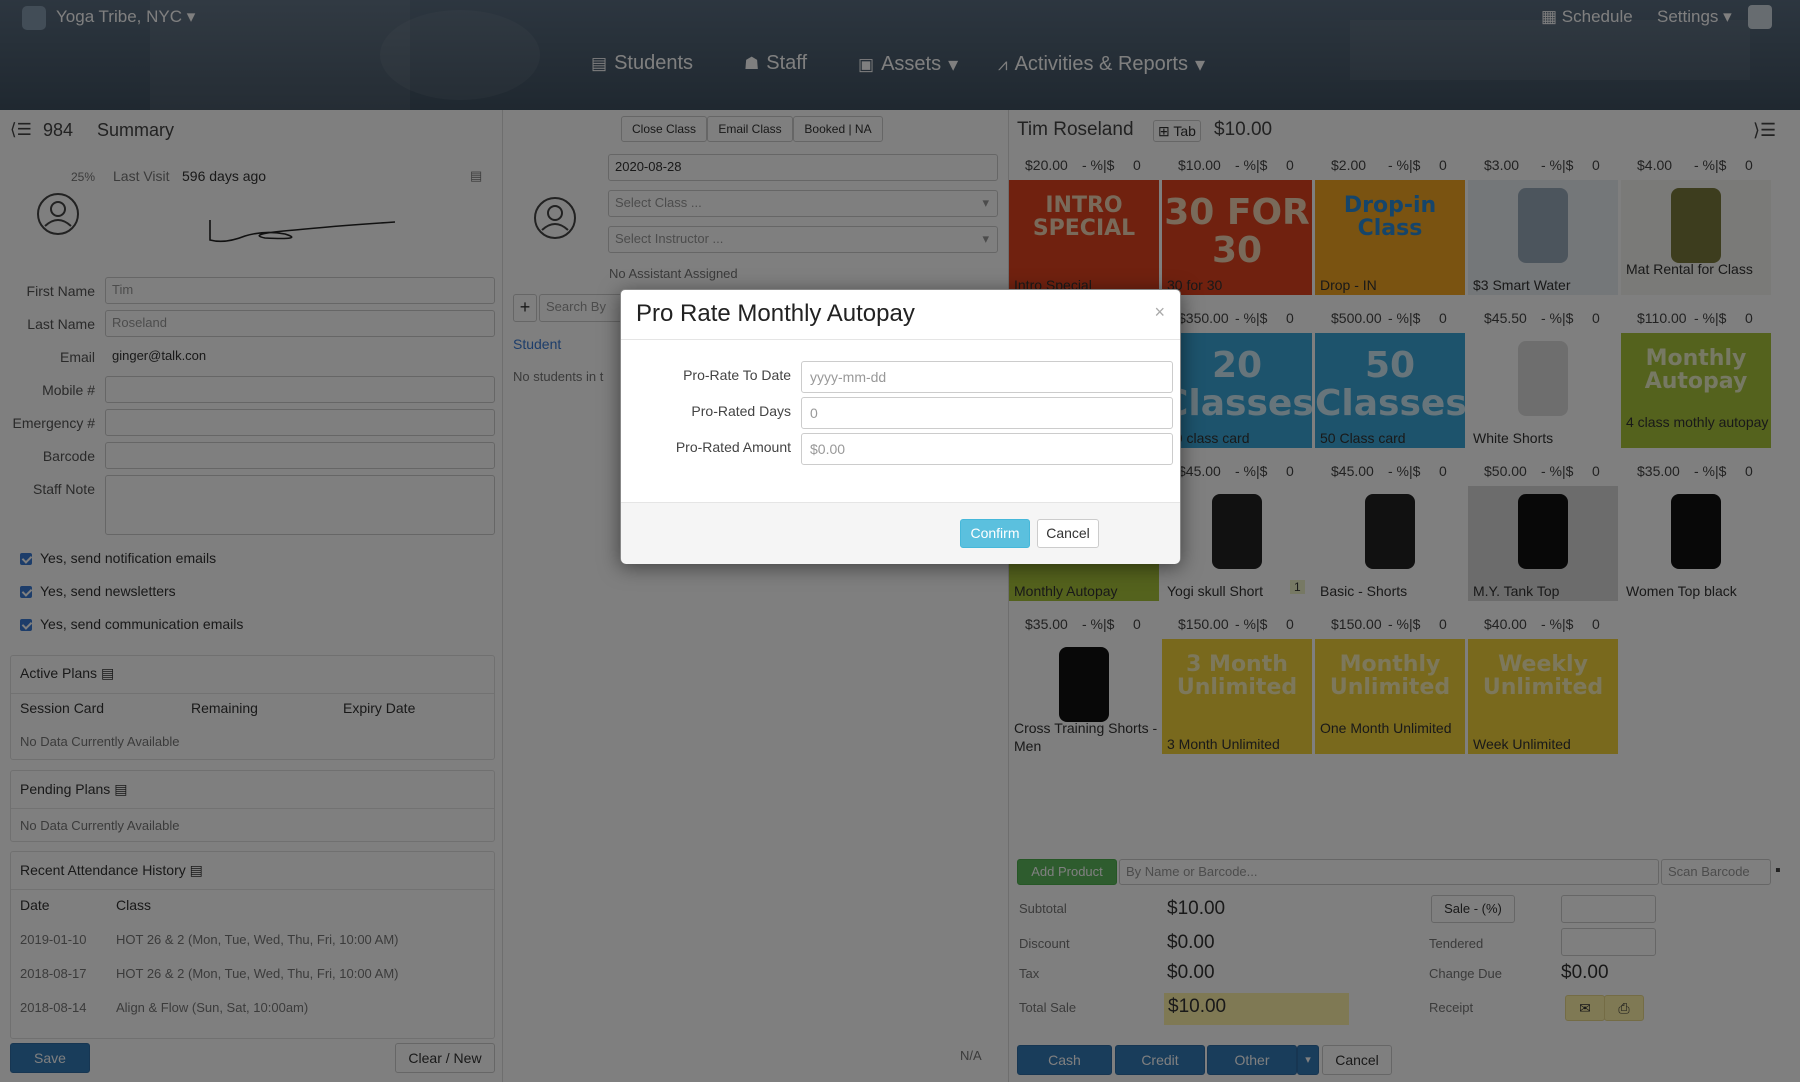 The image size is (1800, 1082). I want to click on modal-header: Pro Rate Monthly Autopay ×, so click(900, 315).